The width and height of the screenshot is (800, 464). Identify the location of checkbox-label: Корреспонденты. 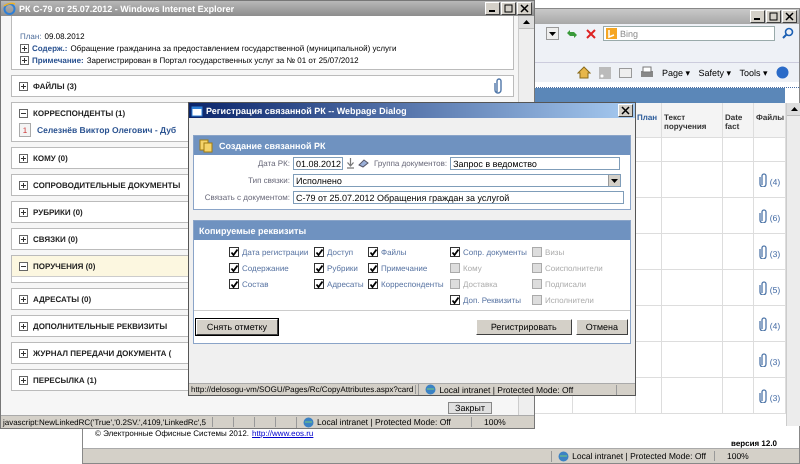
(412, 284).